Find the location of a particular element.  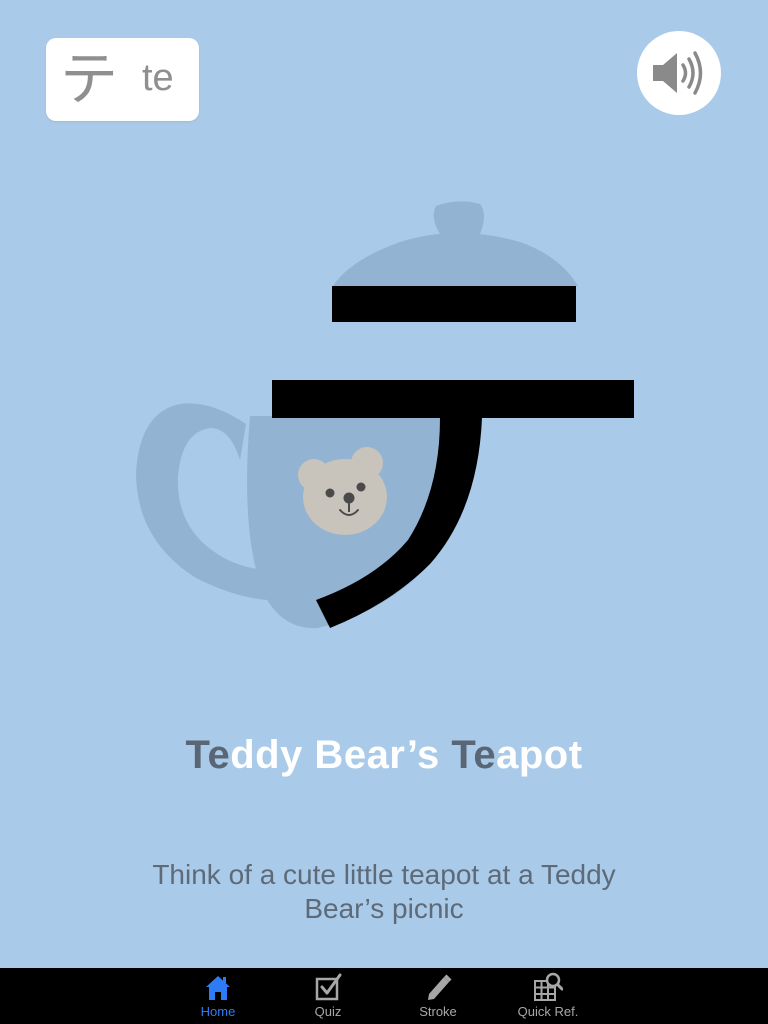

tab-quiz-label: Quiz is located at coordinates (328, 1011).